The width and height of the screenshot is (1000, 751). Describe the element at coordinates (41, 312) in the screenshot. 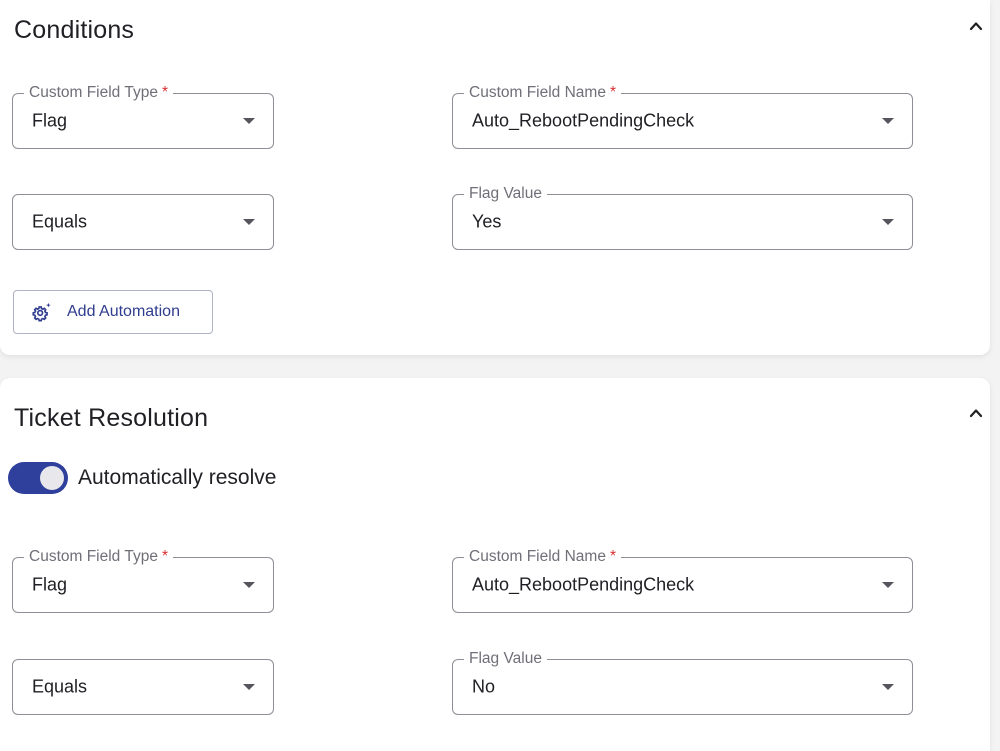

I see `gear-sparkle-icon` at that location.